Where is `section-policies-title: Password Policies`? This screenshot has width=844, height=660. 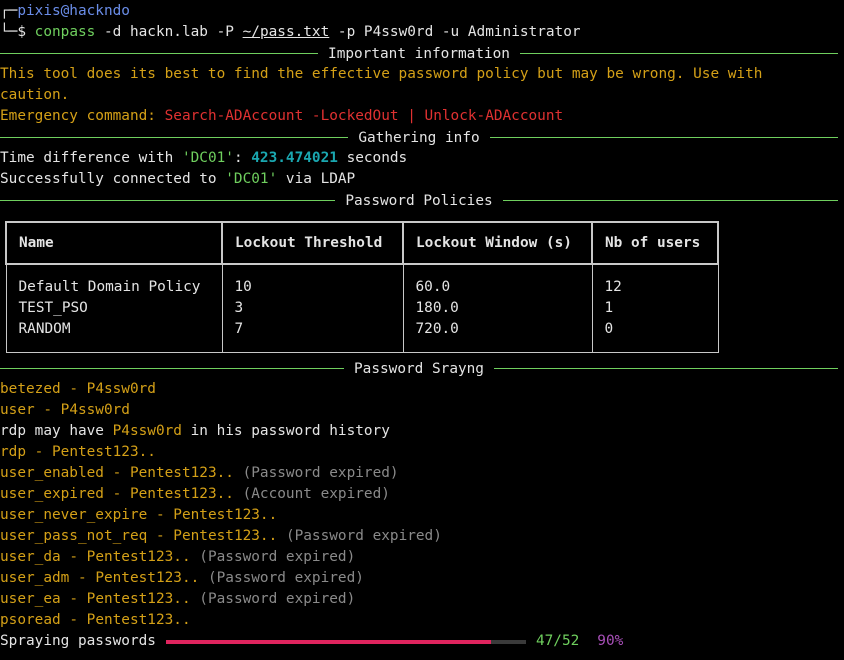
section-policies-title: Password Policies is located at coordinates (419, 200).